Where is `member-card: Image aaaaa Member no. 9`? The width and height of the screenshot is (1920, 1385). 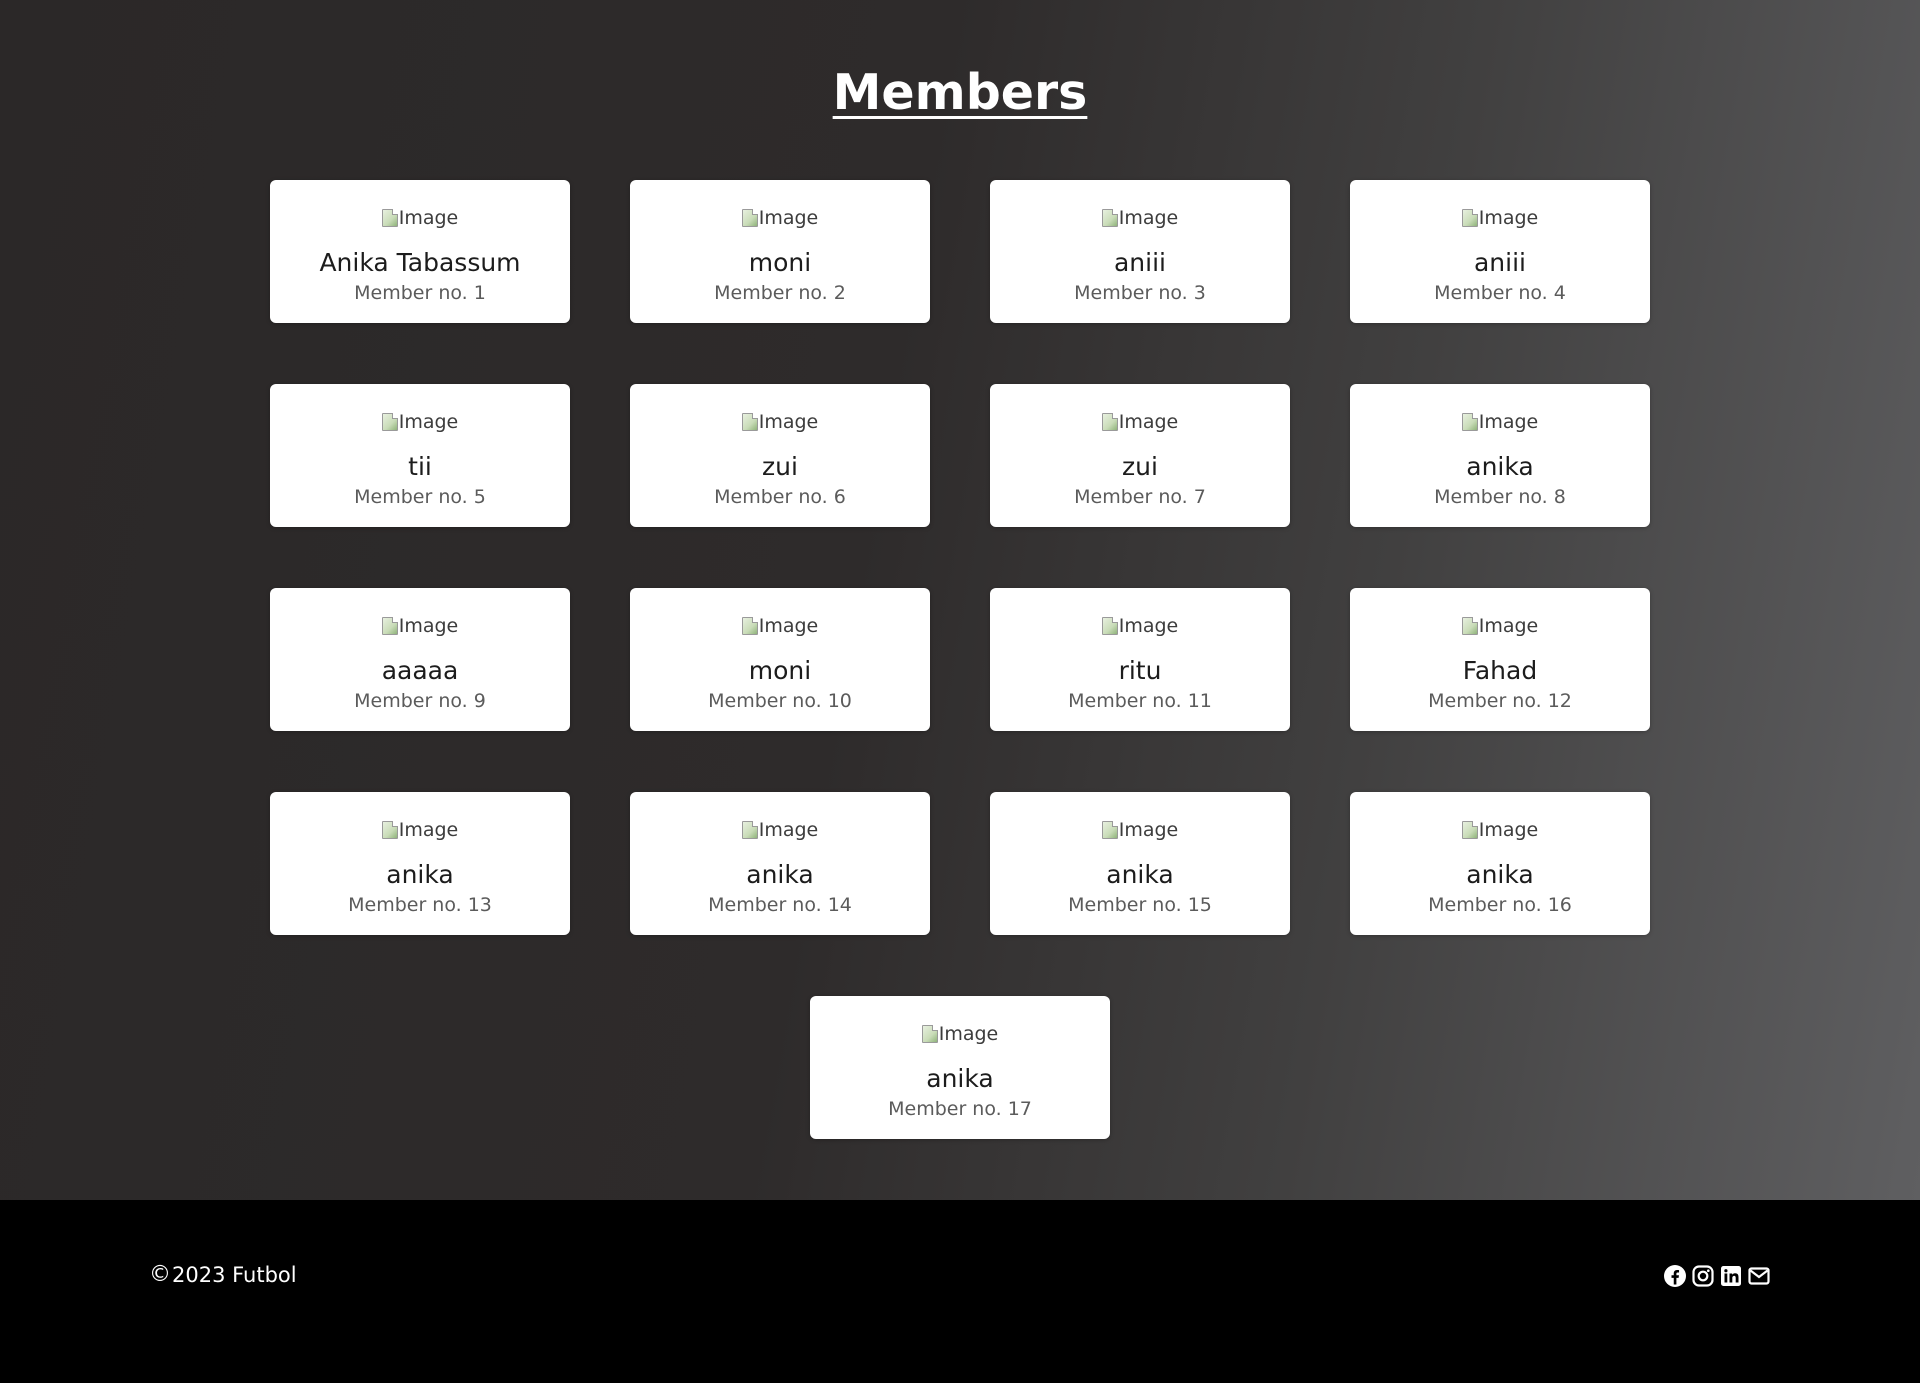
member-card: Image aaaaa Member no. 9 is located at coordinates (420, 659).